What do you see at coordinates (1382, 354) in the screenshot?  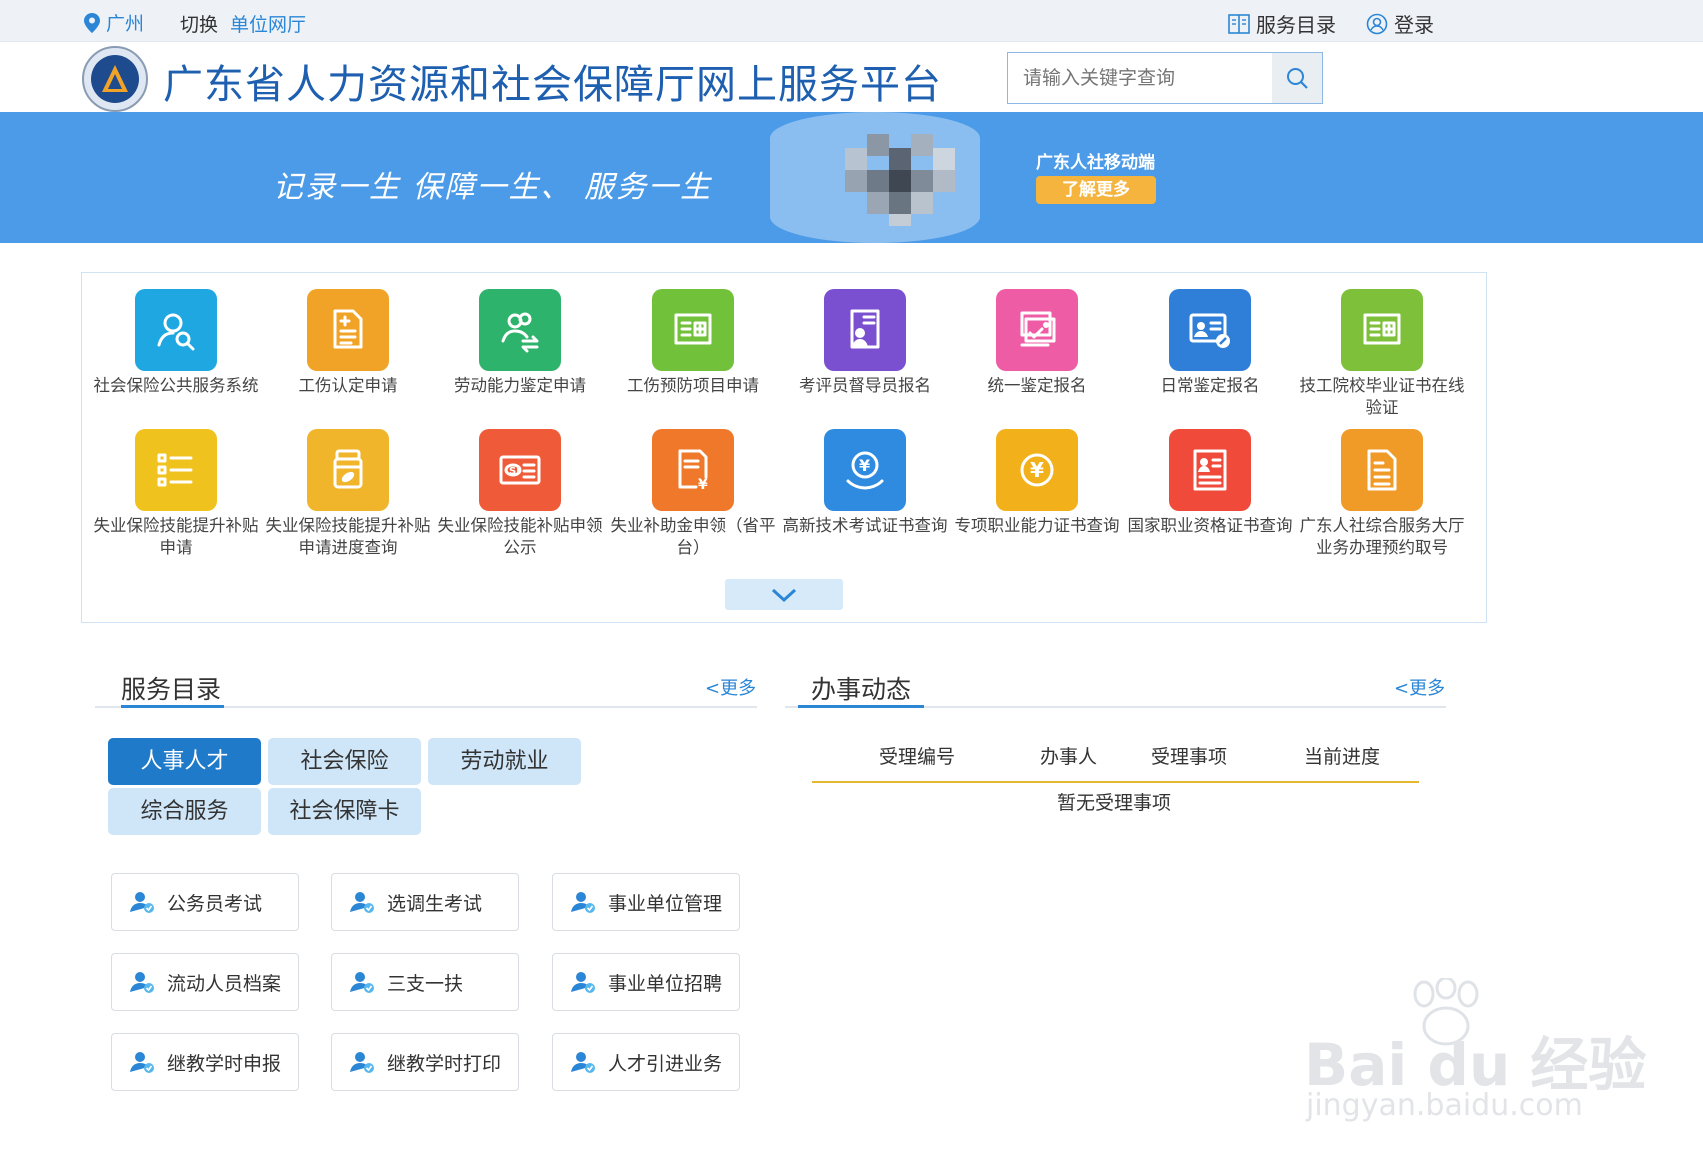 I see `app-tile: 技工院校毕业证书在线验证` at bounding box center [1382, 354].